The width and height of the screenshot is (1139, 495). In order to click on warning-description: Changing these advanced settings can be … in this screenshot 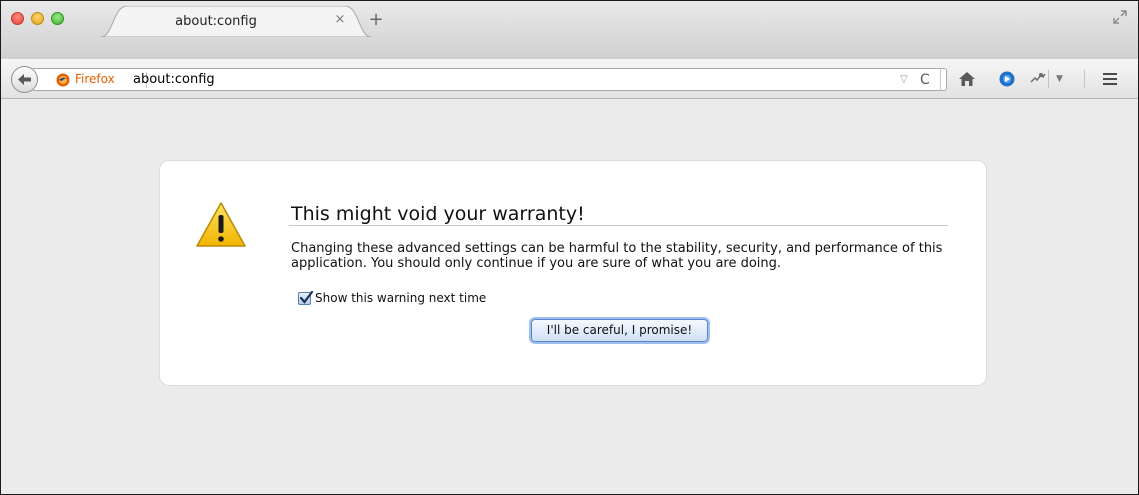, I will do `click(617, 256)`.